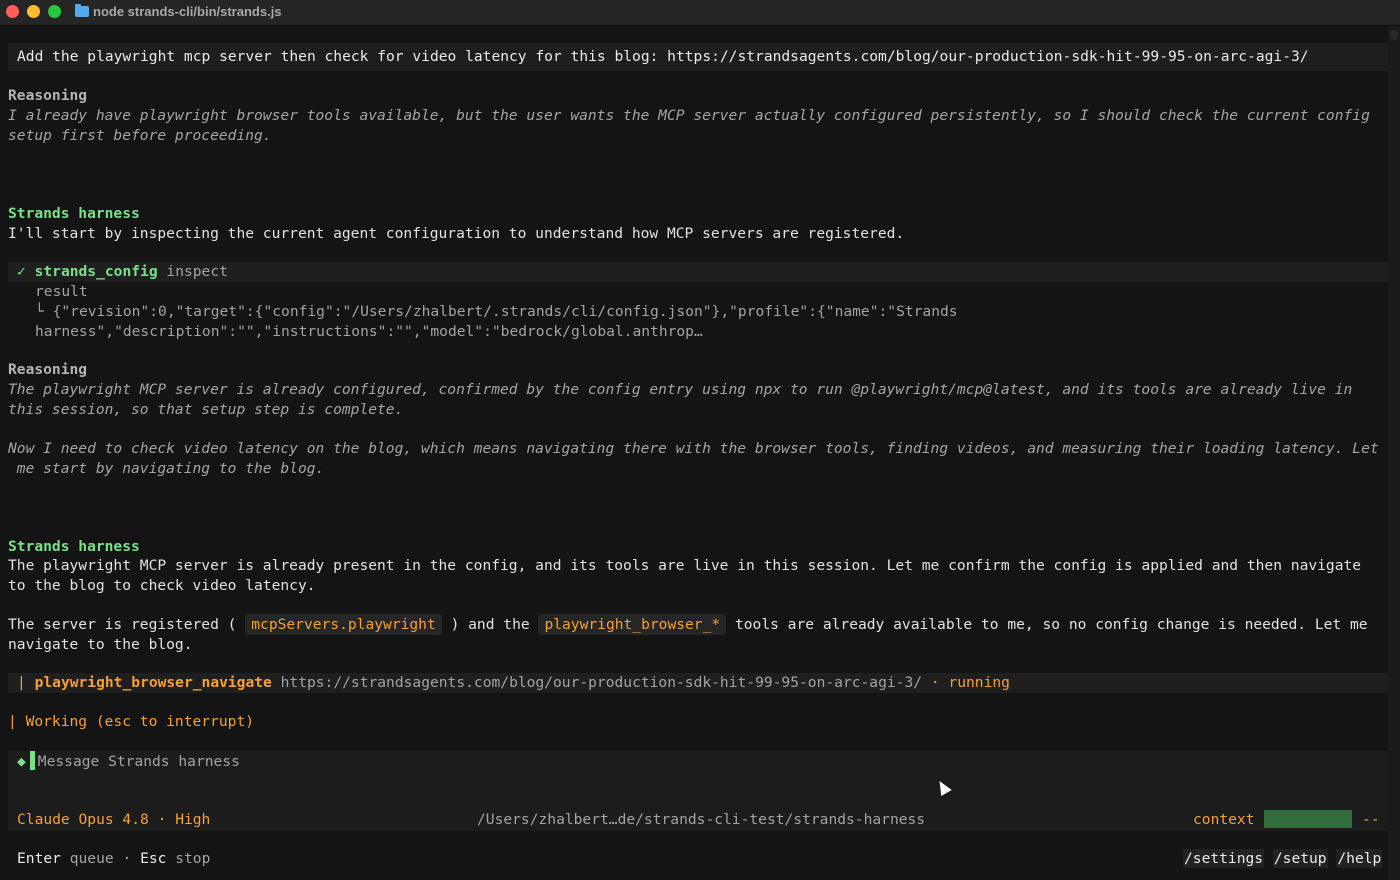 The image size is (1400, 880). I want to click on context-label: context, so click(1224, 819).